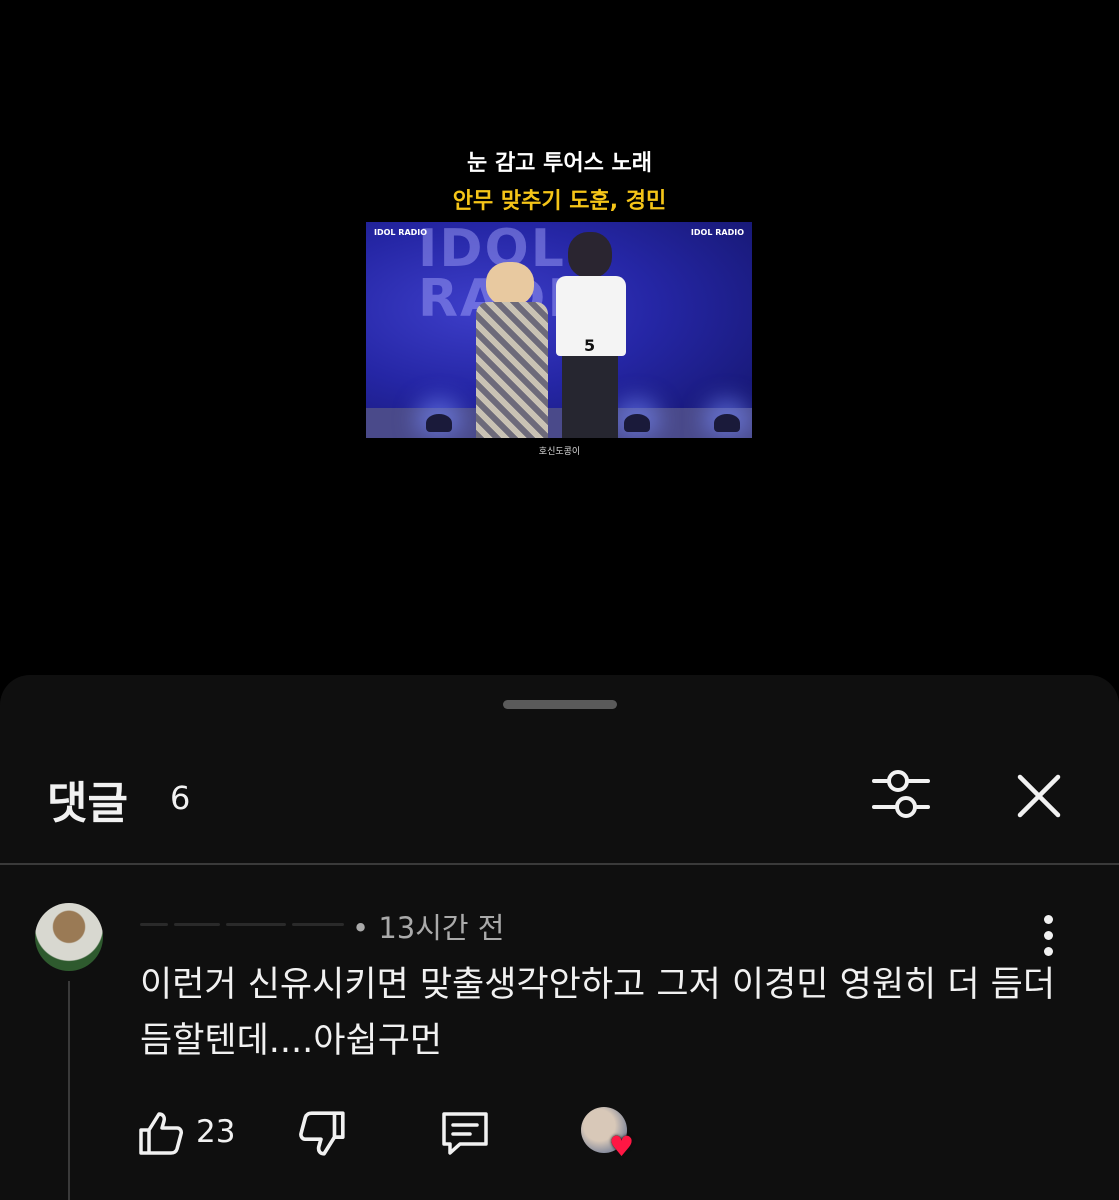  What do you see at coordinates (216, 1132) in the screenshot?
I see `like-count: 23` at bounding box center [216, 1132].